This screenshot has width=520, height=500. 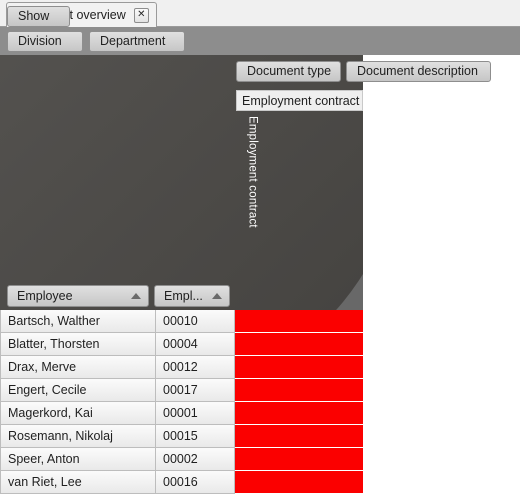 What do you see at coordinates (78, 367) in the screenshot?
I see `cell-employee-name: Drax, Merve` at bounding box center [78, 367].